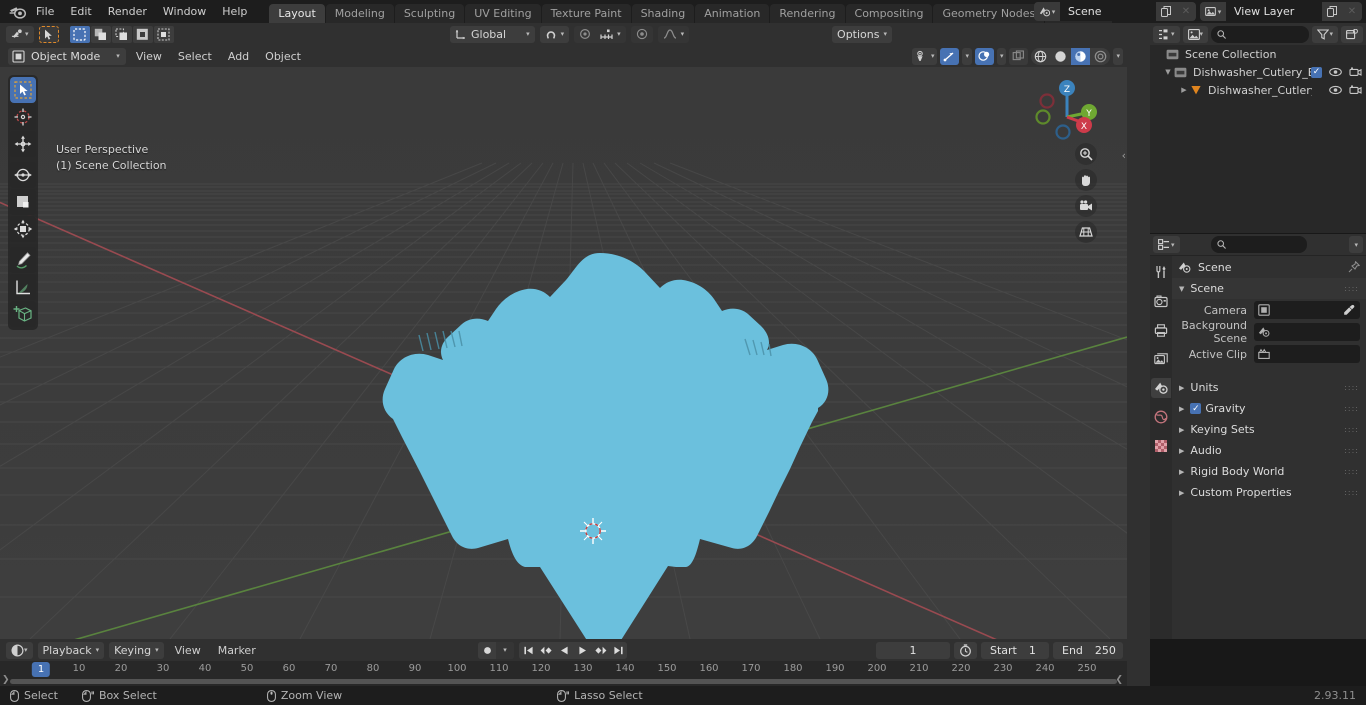  What do you see at coordinates (429, 13) in the screenshot?
I see `workspace-tab-sculpting: Sculpting` at bounding box center [429, 13].